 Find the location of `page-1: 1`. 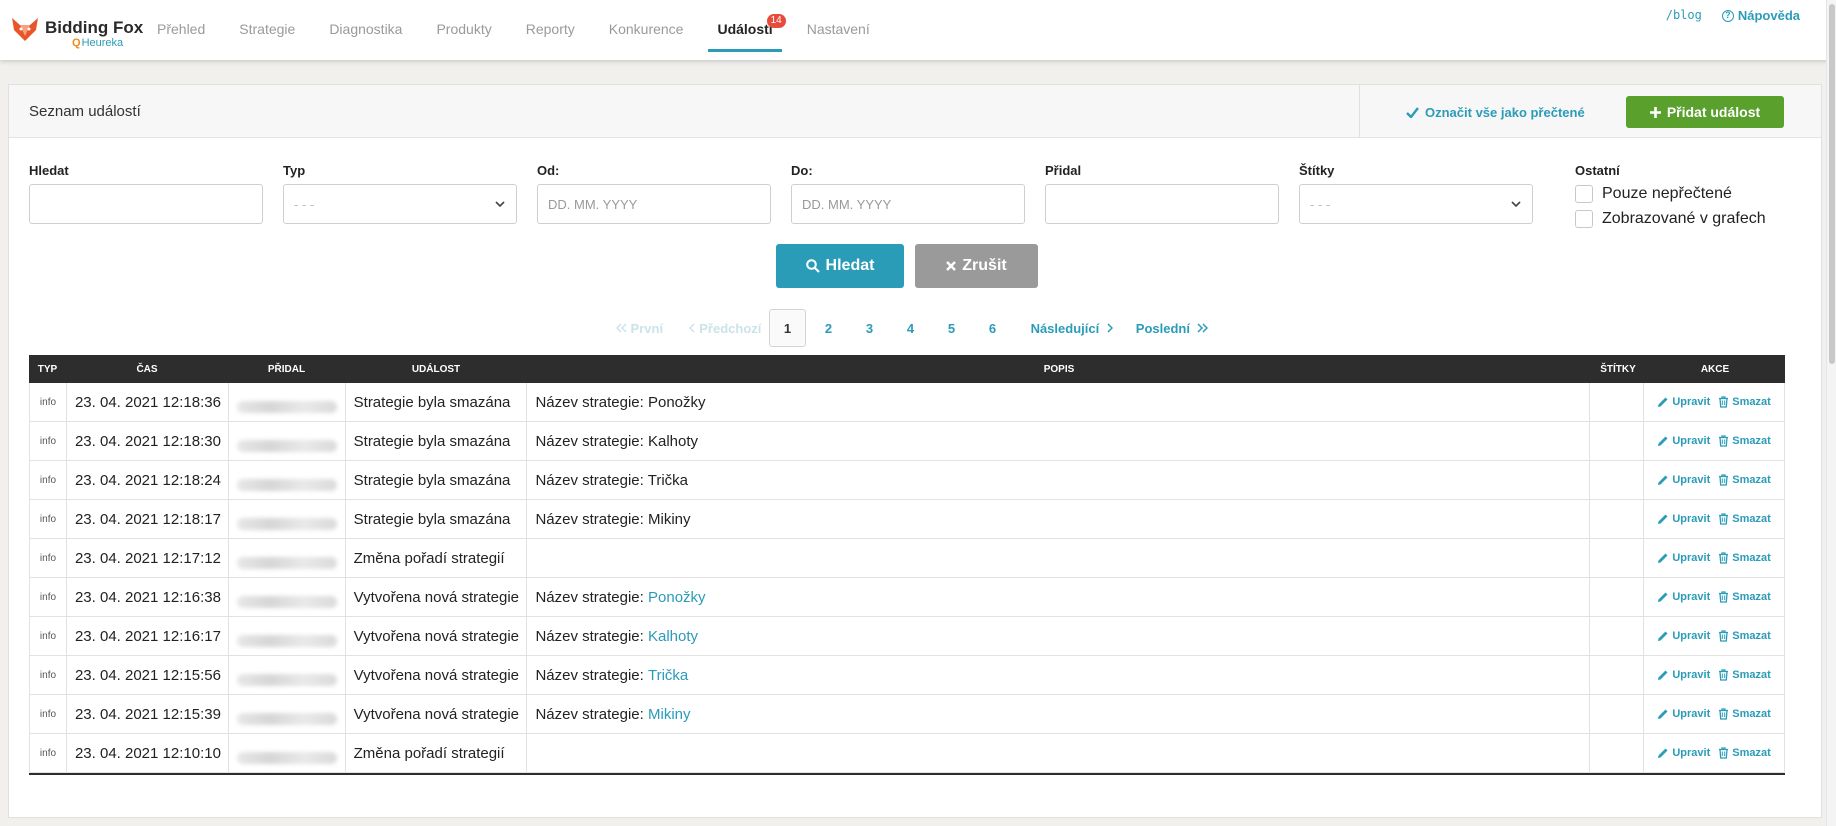

page-1: 1 is located at coordinates (787, 328).